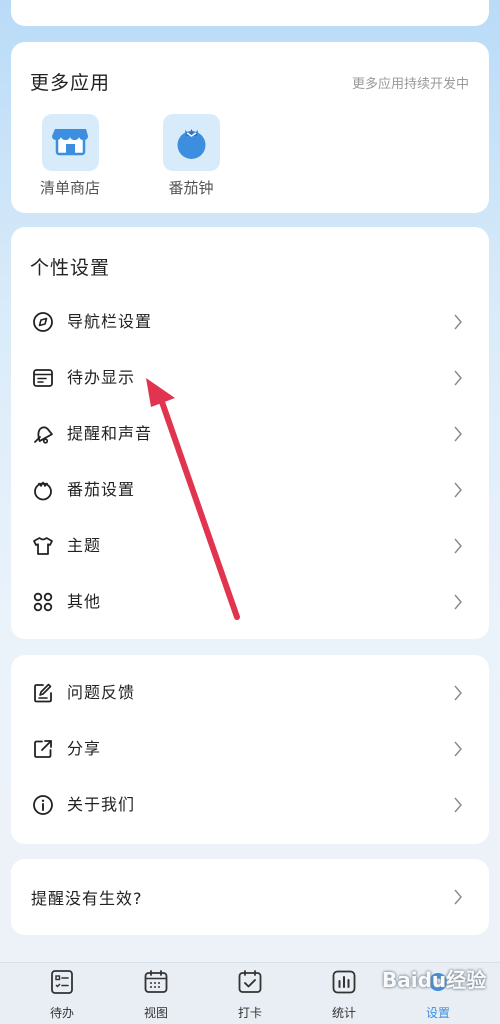  I want to click on info-icon, so click(43, 805).